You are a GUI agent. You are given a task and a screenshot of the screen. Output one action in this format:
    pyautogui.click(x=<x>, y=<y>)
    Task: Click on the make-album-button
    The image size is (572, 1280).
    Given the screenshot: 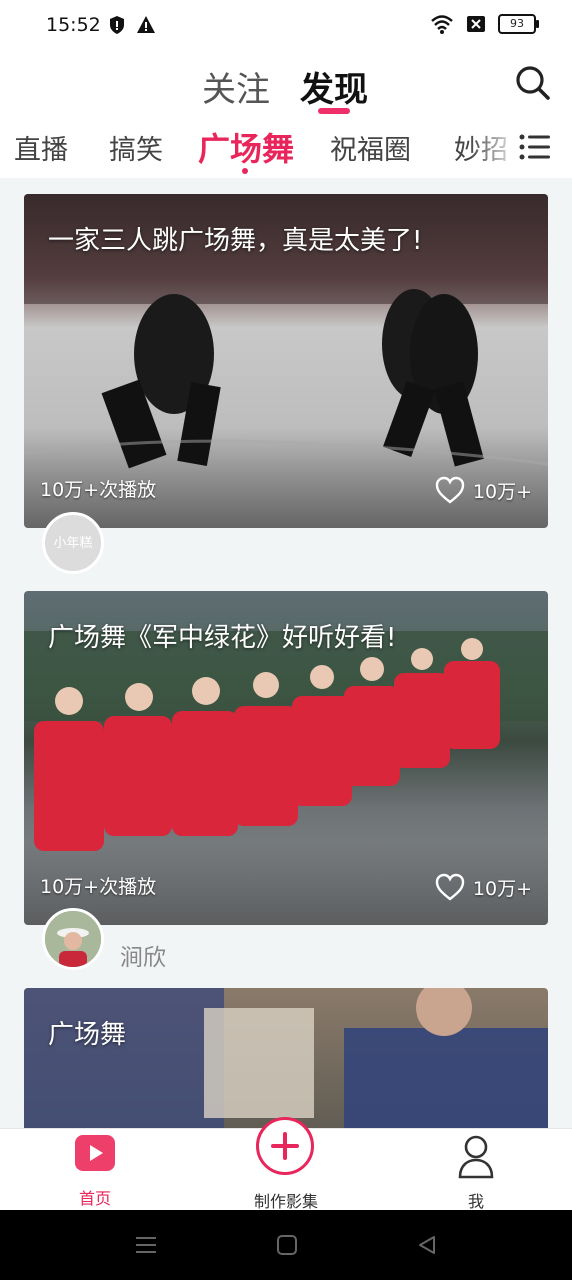 What is the action you would take?
    pyautogui.click(x=285, y=1146)
    